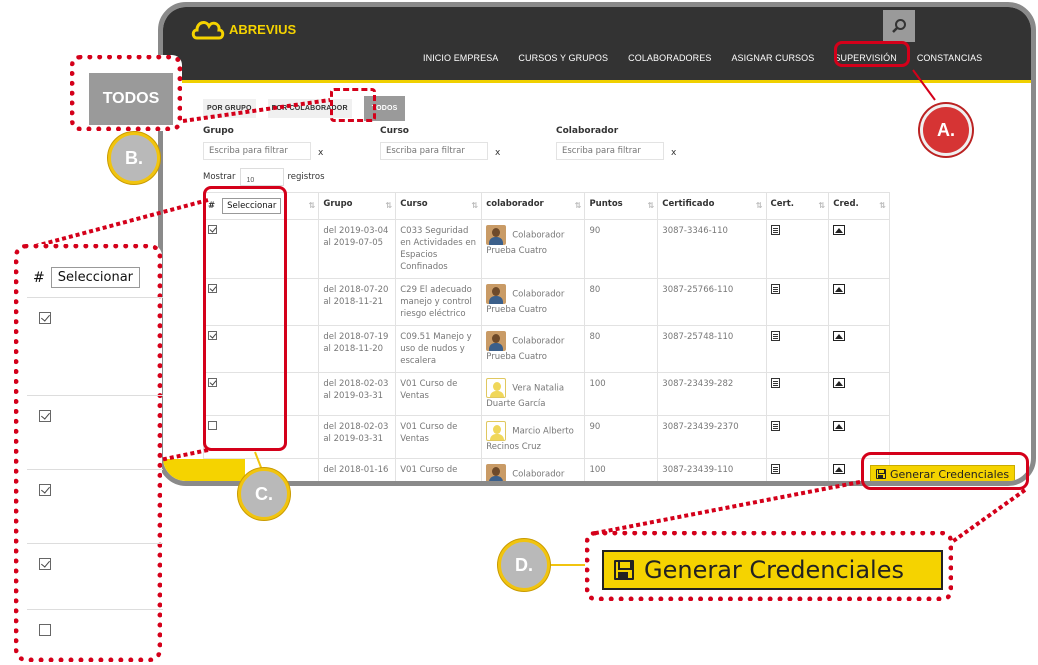 The height and width of the screenshot is (665, 1038). Describe the element at coordinates (245, 318) in the screenshot. I see `highlight-select-column` at that location.